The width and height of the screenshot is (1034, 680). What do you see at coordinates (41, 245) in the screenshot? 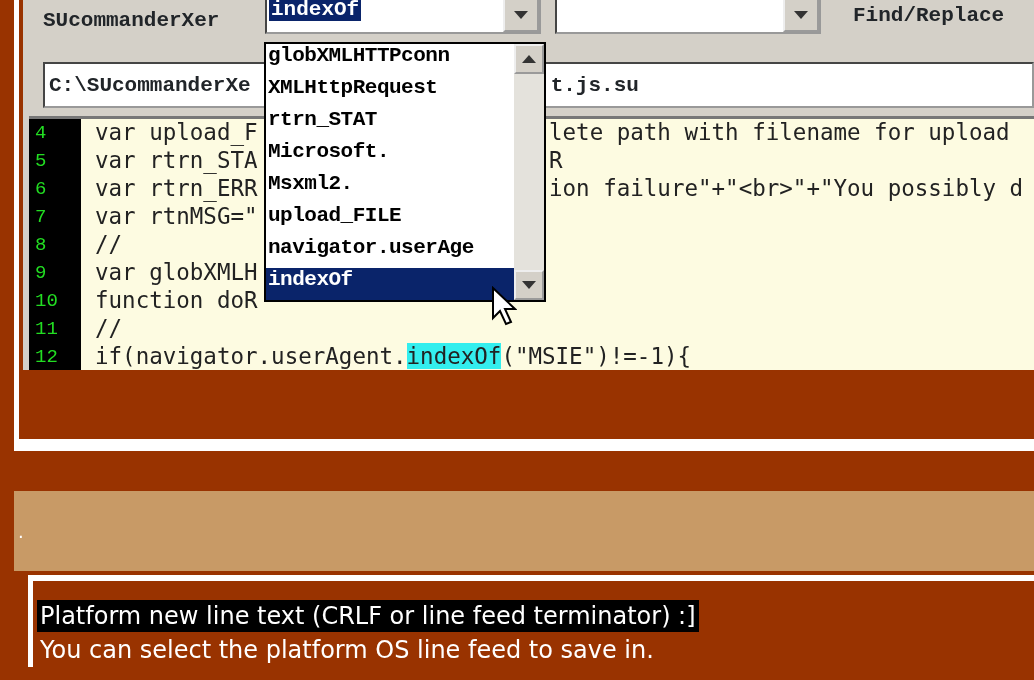
I see `line-number: 8` at bounding box center [41, 245].